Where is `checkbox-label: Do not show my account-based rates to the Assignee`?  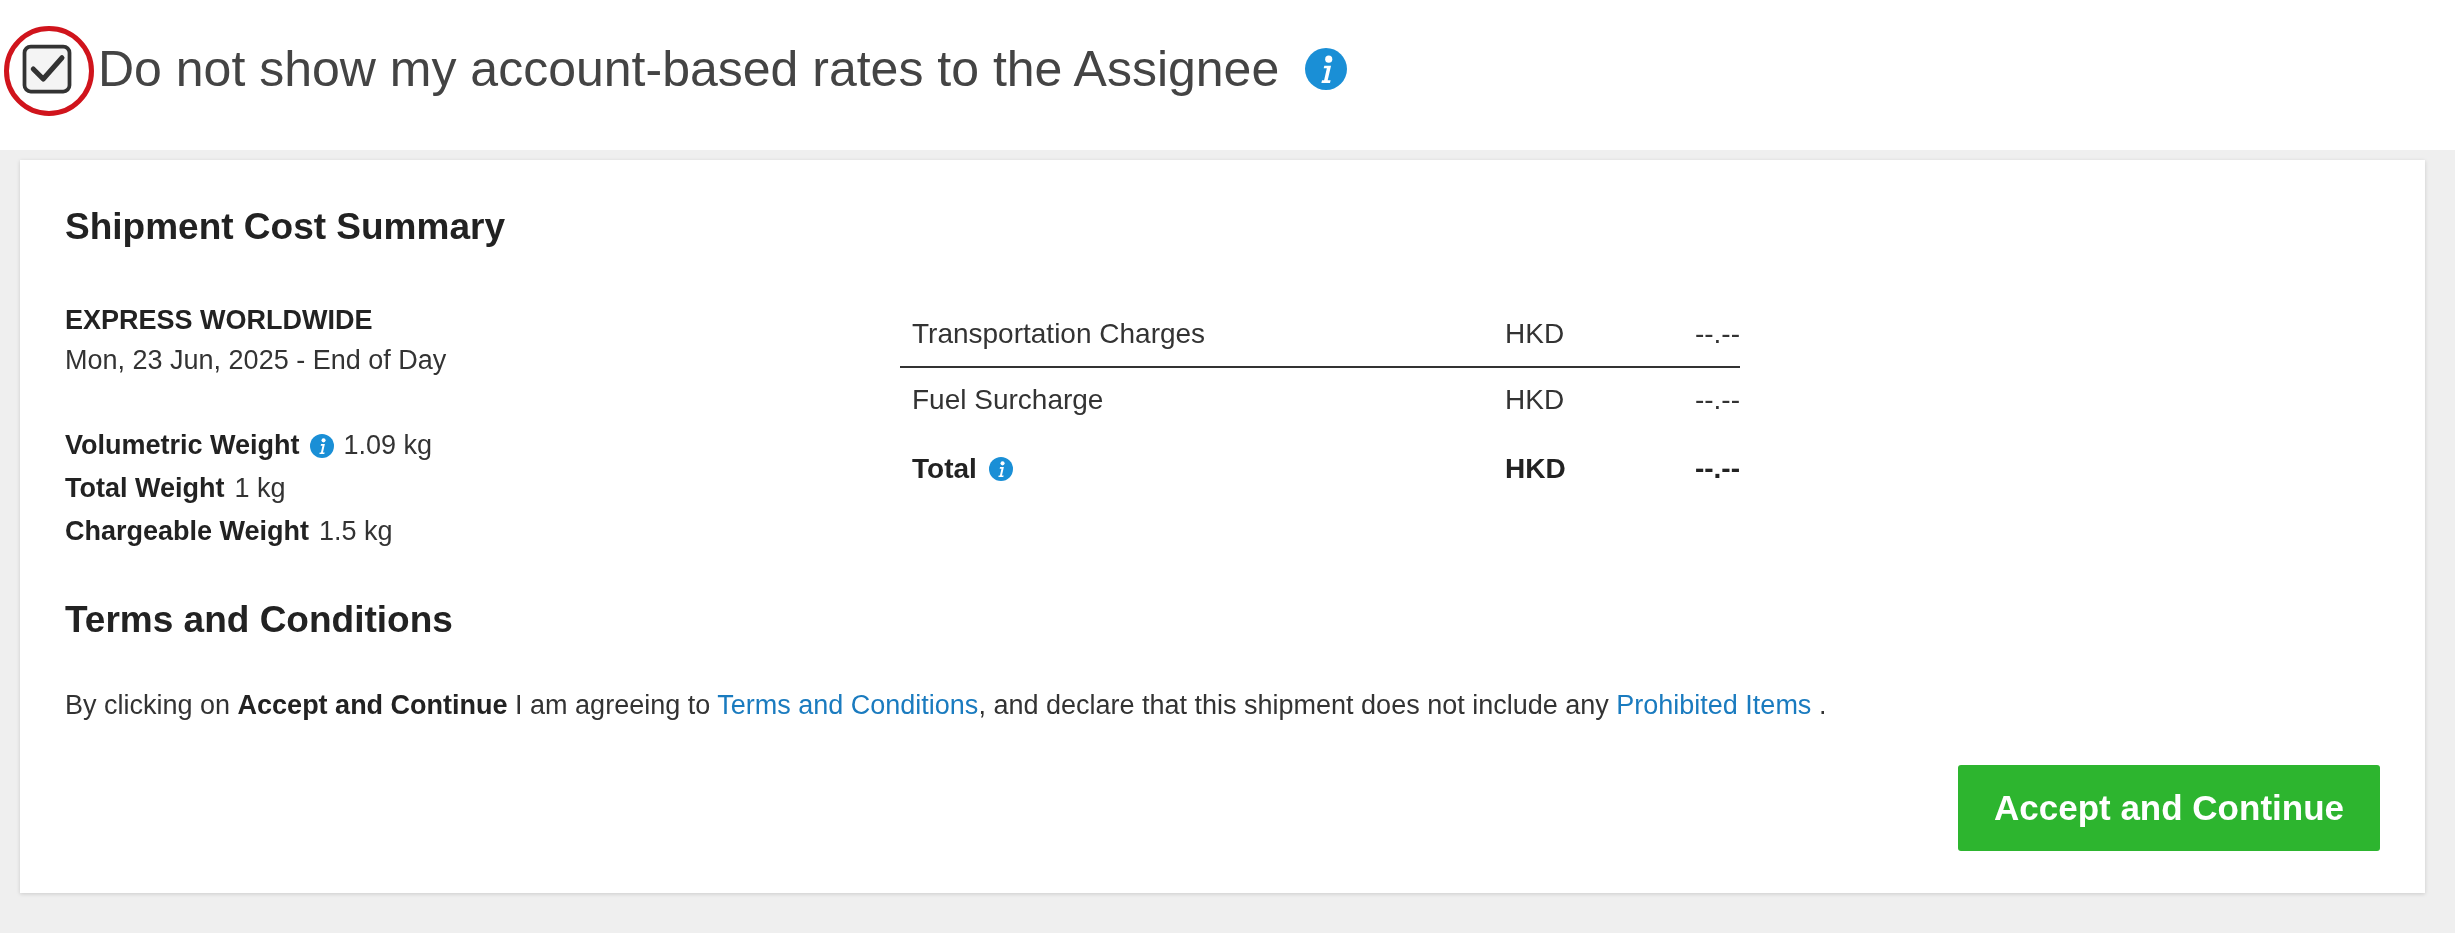 checkbox-label: Do not show my account-based rates to the Assignee is located at coordinates (689, 69).